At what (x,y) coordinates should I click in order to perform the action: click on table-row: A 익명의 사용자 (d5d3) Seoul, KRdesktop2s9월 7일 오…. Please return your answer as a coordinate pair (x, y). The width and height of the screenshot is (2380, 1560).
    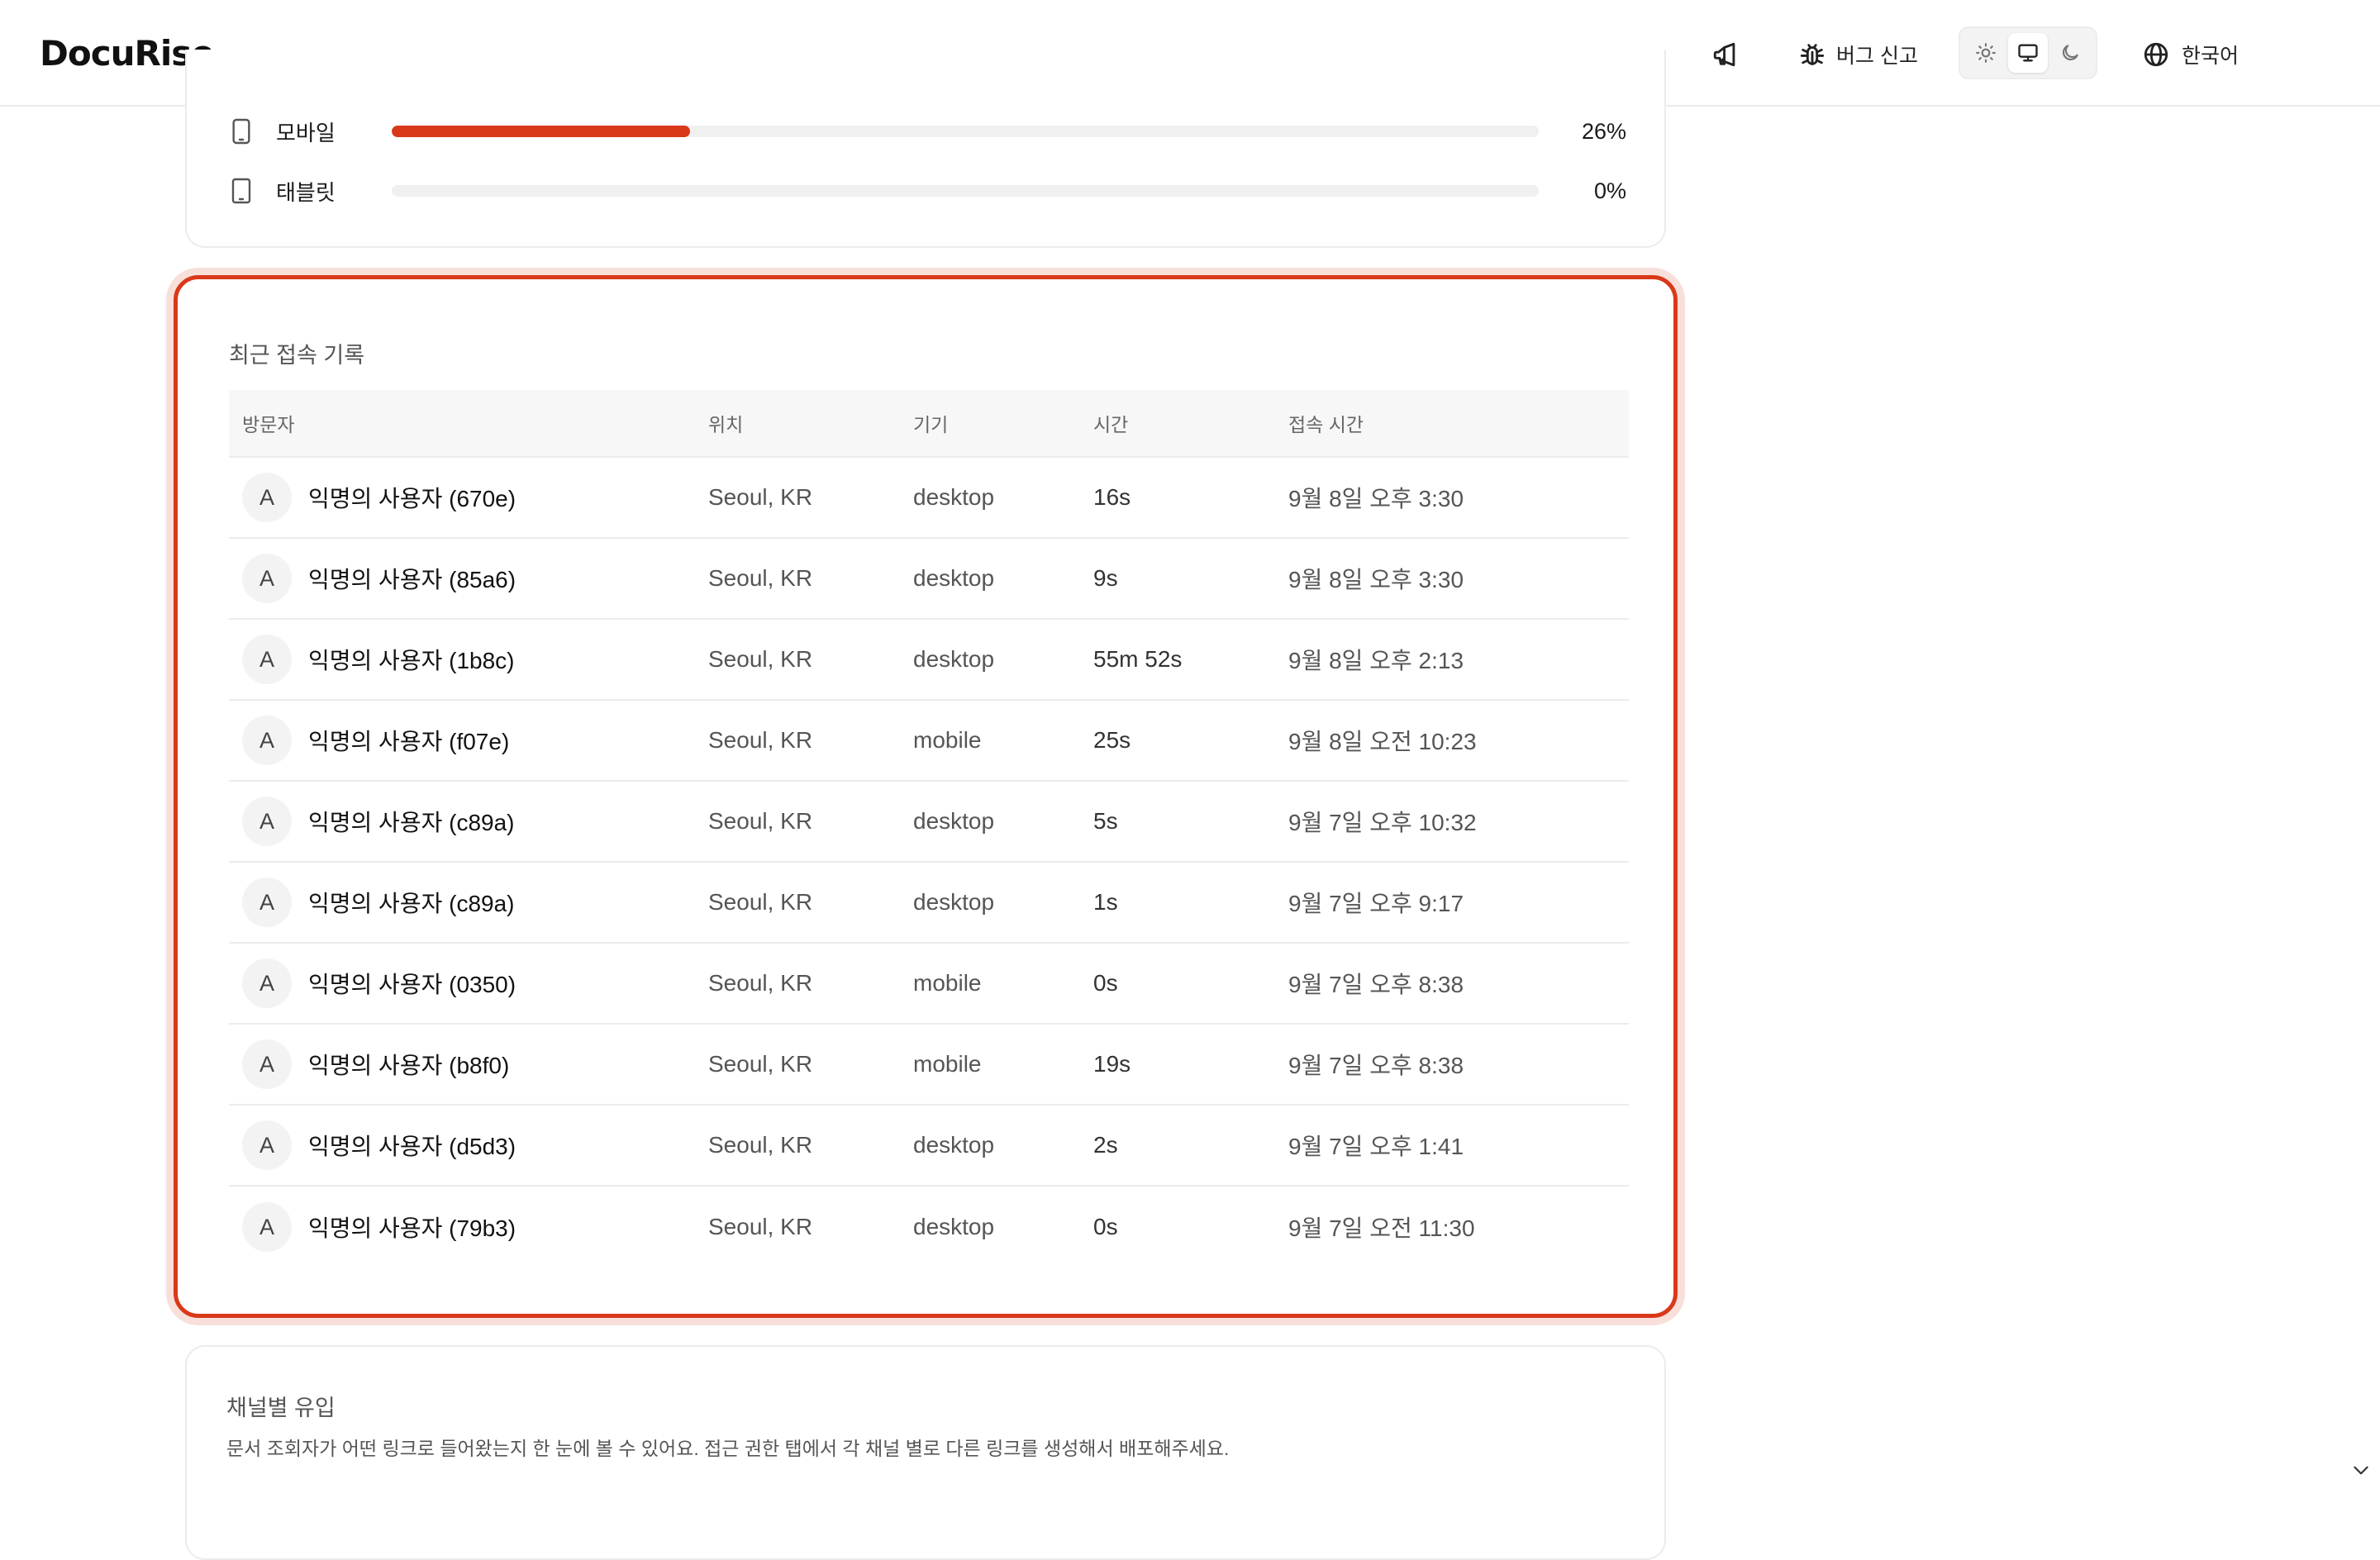
    Looking at the image, I should click on (929, 1146).